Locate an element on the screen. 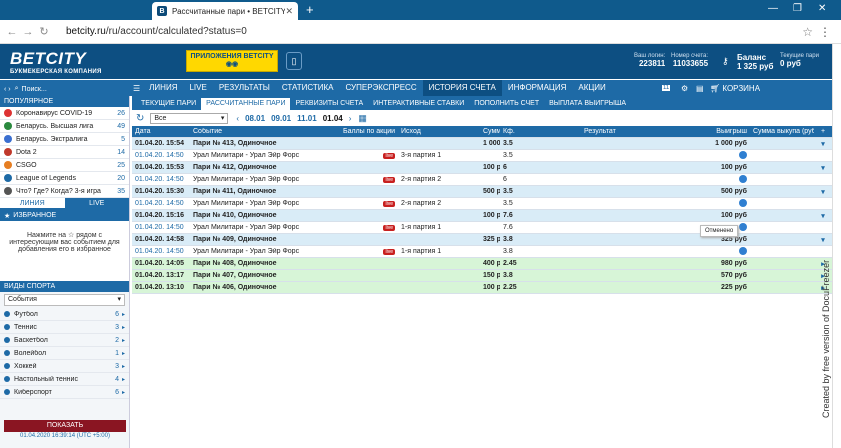  browser-tab: B Рассчитанные пари • BETCITY ✕ is located at coordinates (225, 11).